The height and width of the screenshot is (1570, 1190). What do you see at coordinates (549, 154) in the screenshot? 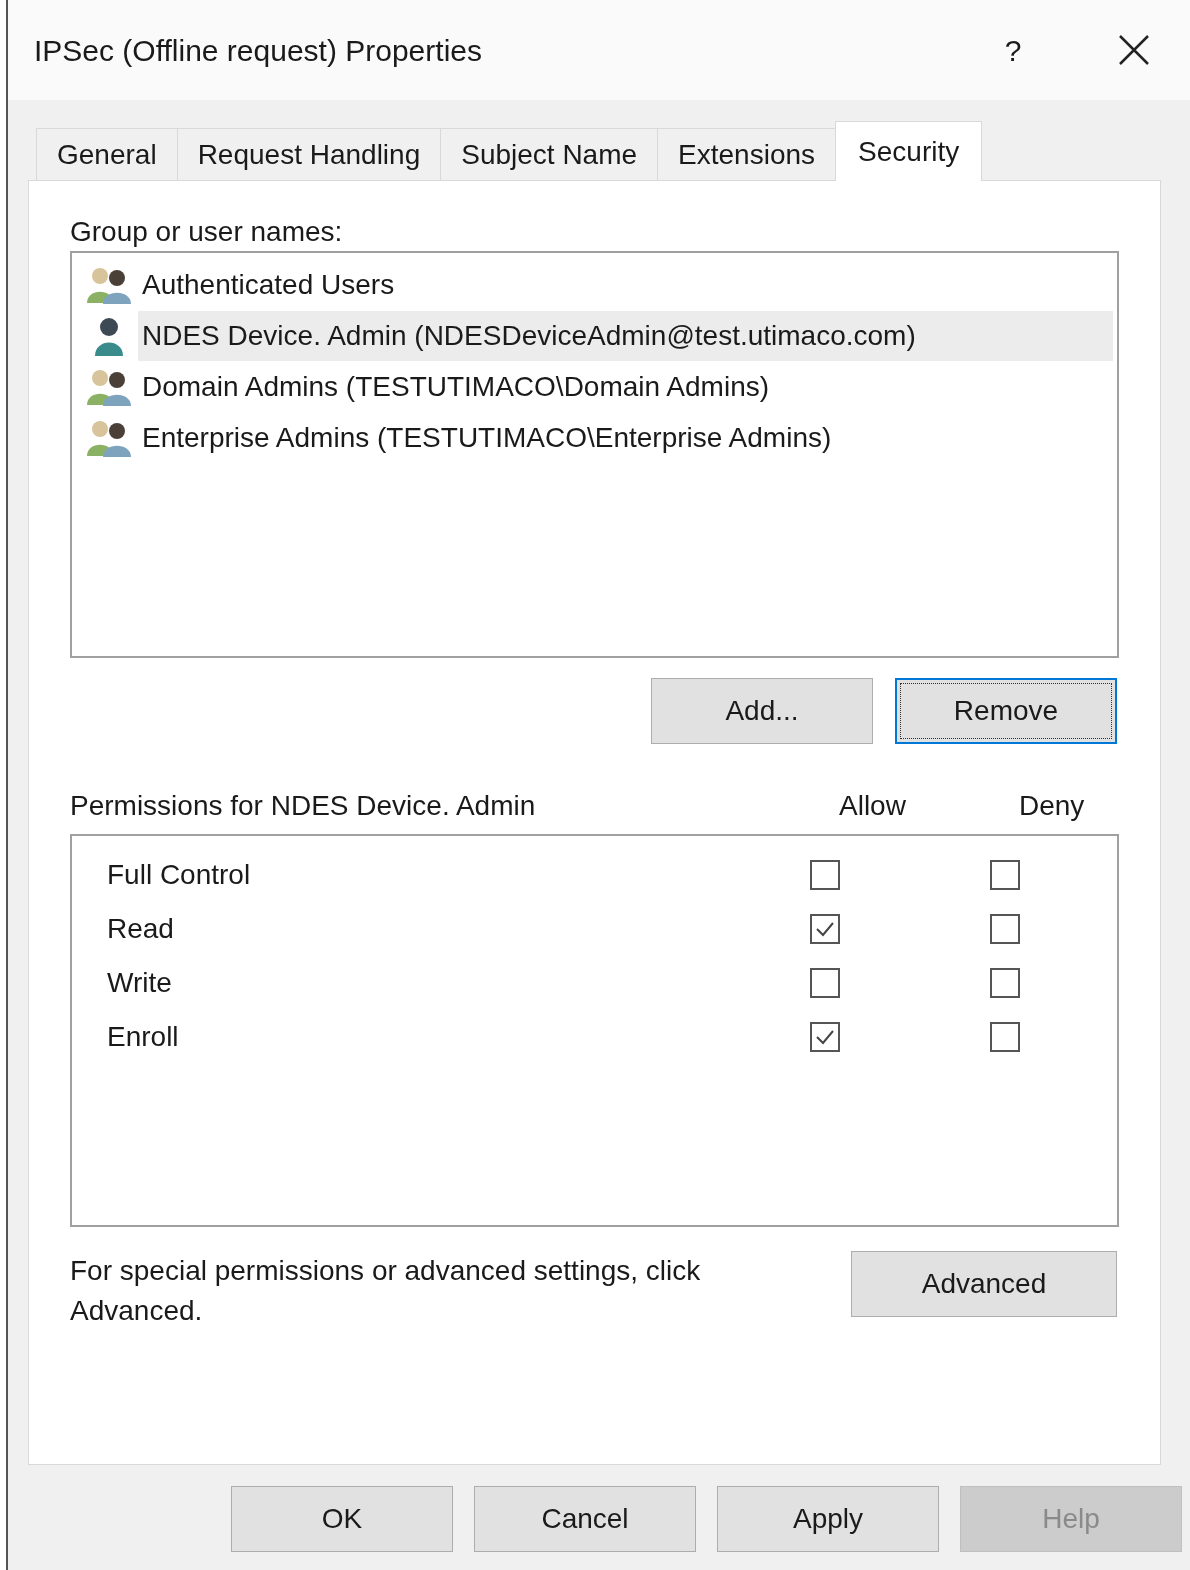
I see `tab: Subject Name` at bounding box center [549, 154].